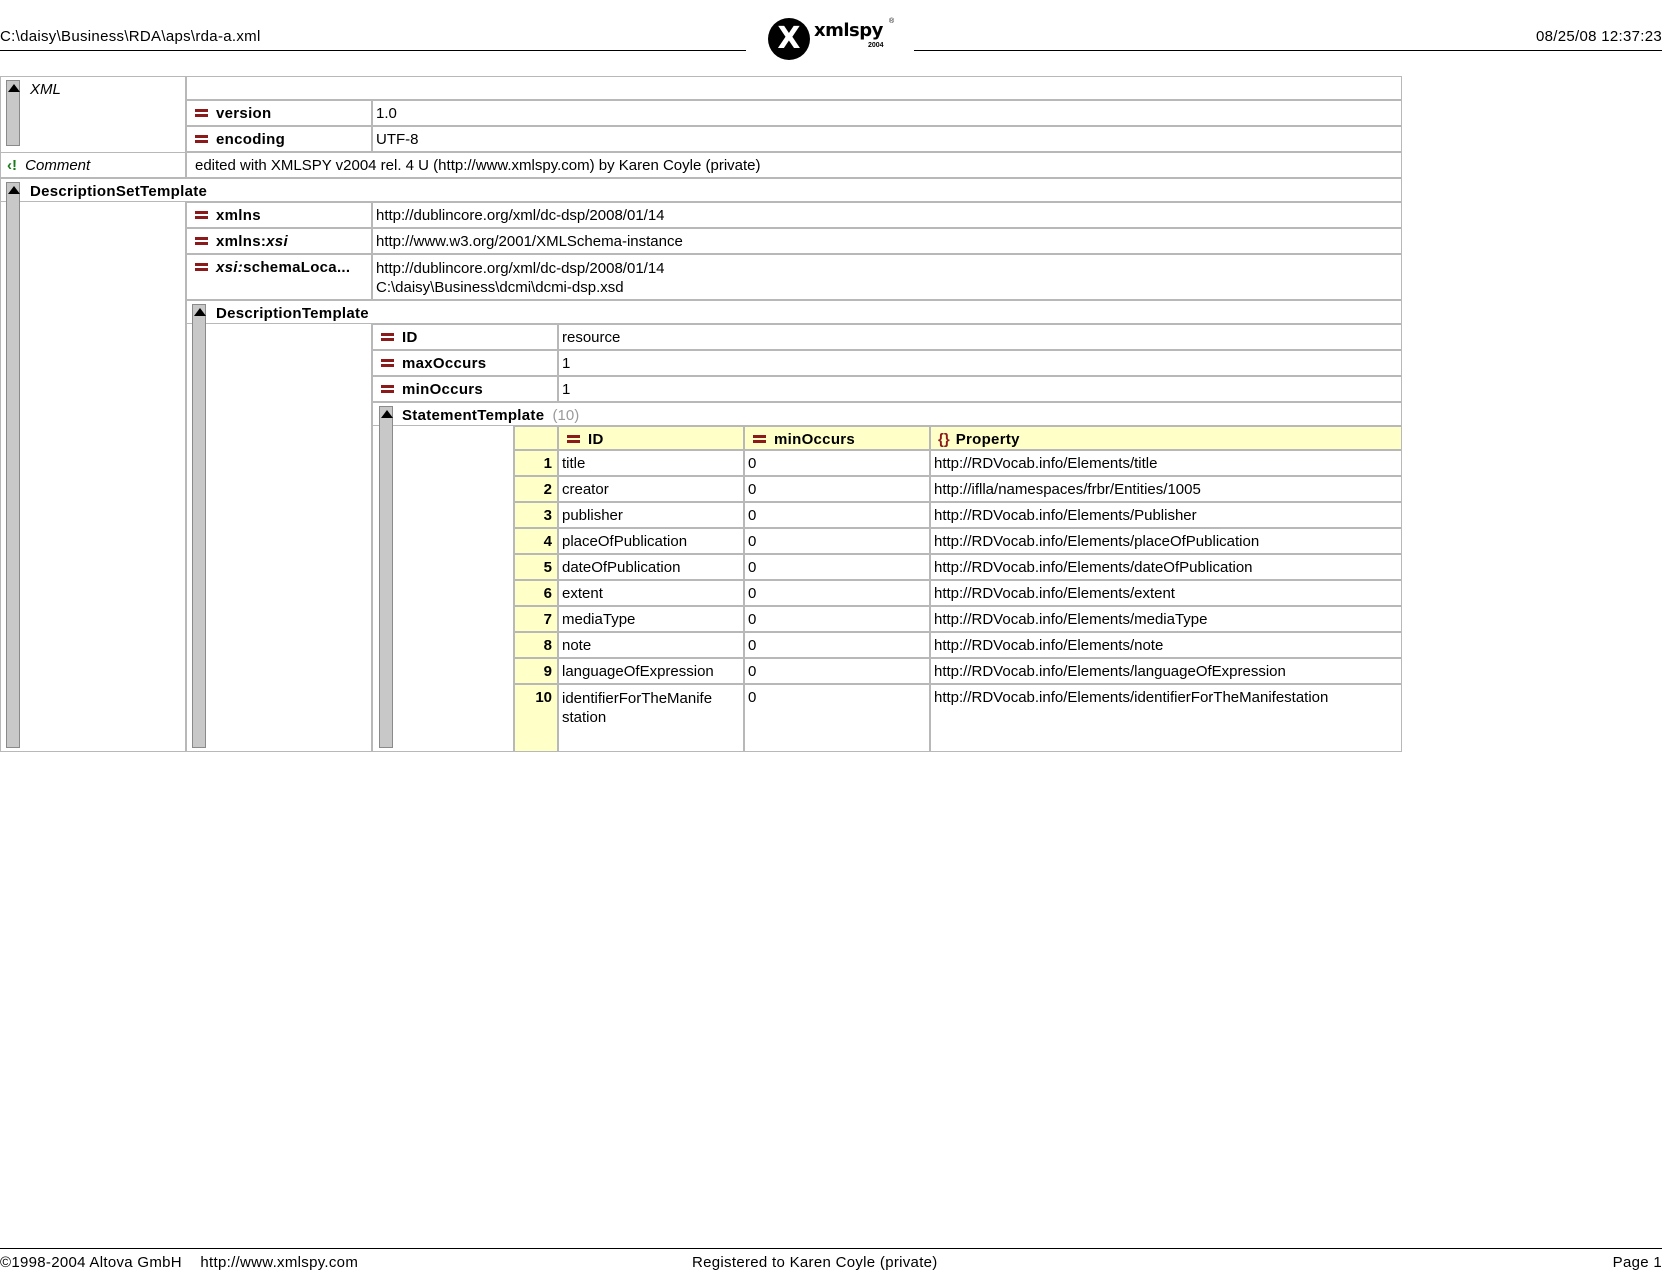  What do you see at coordinates (536, 489) in the screenshot?
I see `row-number: 2` at bounding box center [536, 489].